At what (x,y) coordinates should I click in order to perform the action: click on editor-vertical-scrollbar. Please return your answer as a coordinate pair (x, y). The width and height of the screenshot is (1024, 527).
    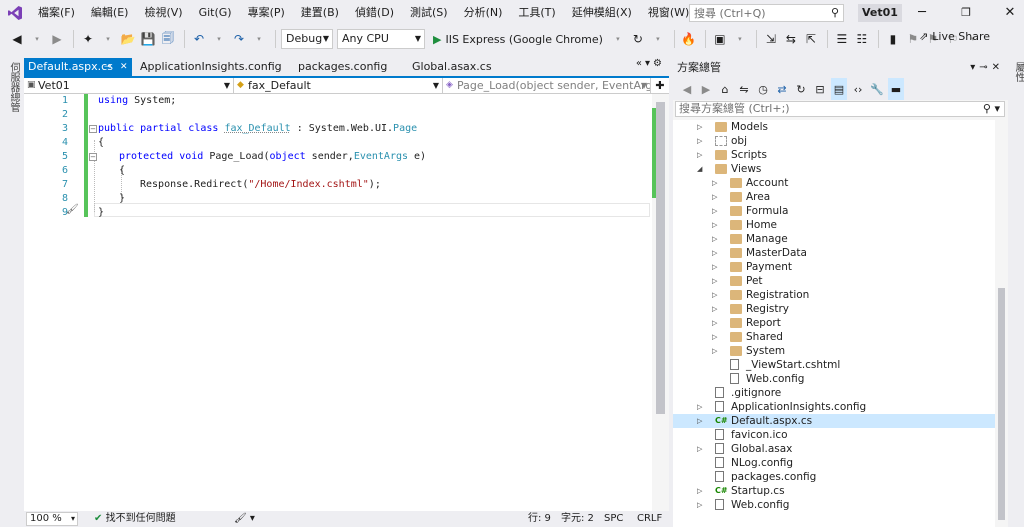
    Looking at the image, I should click on (660, 302).